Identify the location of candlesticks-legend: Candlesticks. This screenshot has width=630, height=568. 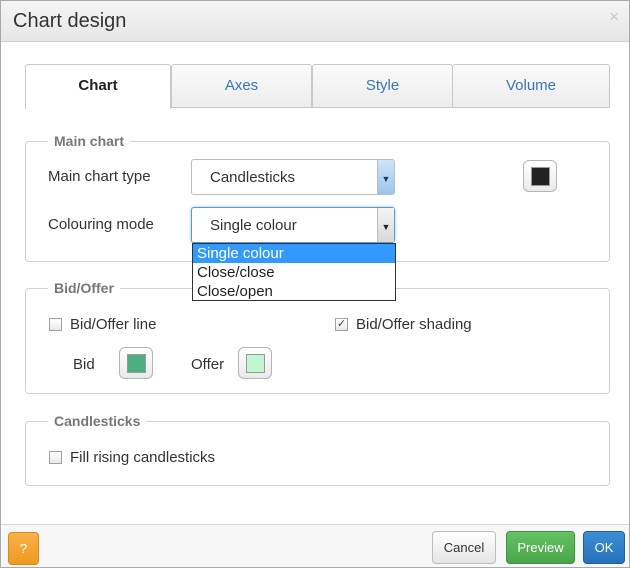
(97, 421).